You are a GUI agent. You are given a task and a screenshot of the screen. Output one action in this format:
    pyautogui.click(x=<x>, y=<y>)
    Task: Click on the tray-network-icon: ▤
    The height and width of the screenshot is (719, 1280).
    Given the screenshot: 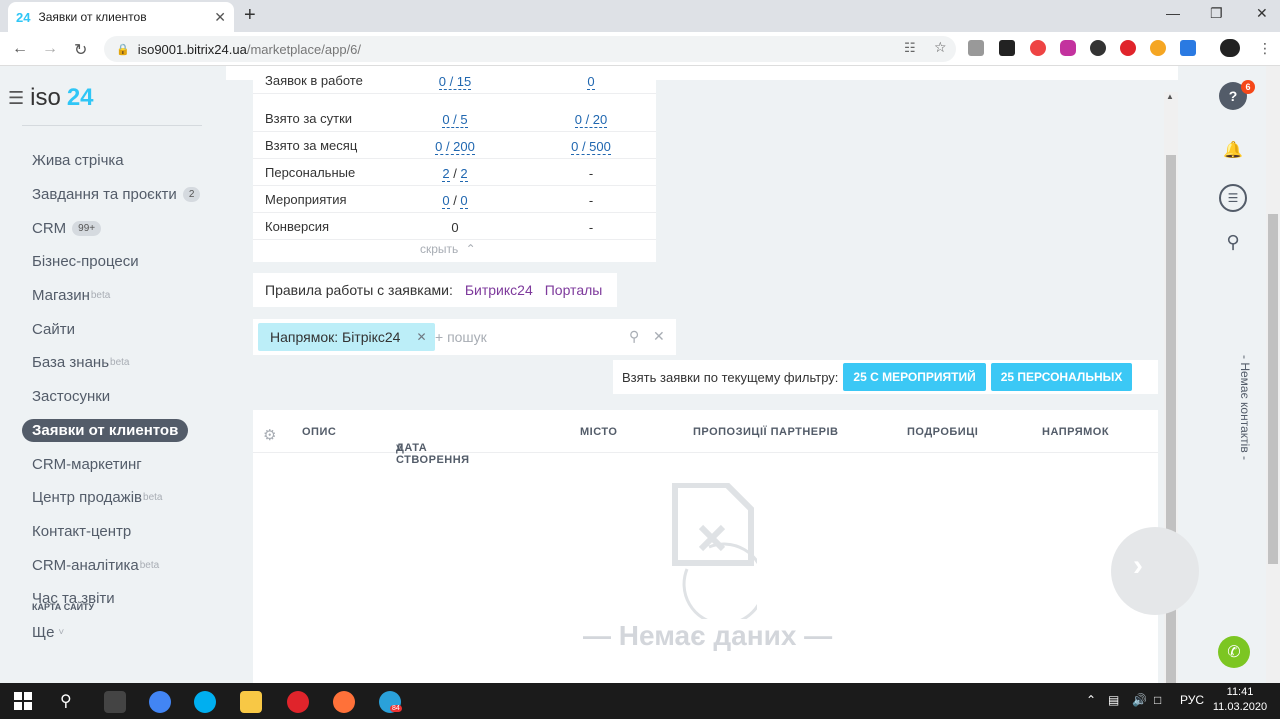 What is the action you would take?
    pyautogui.click(x=1113, y=700)
    